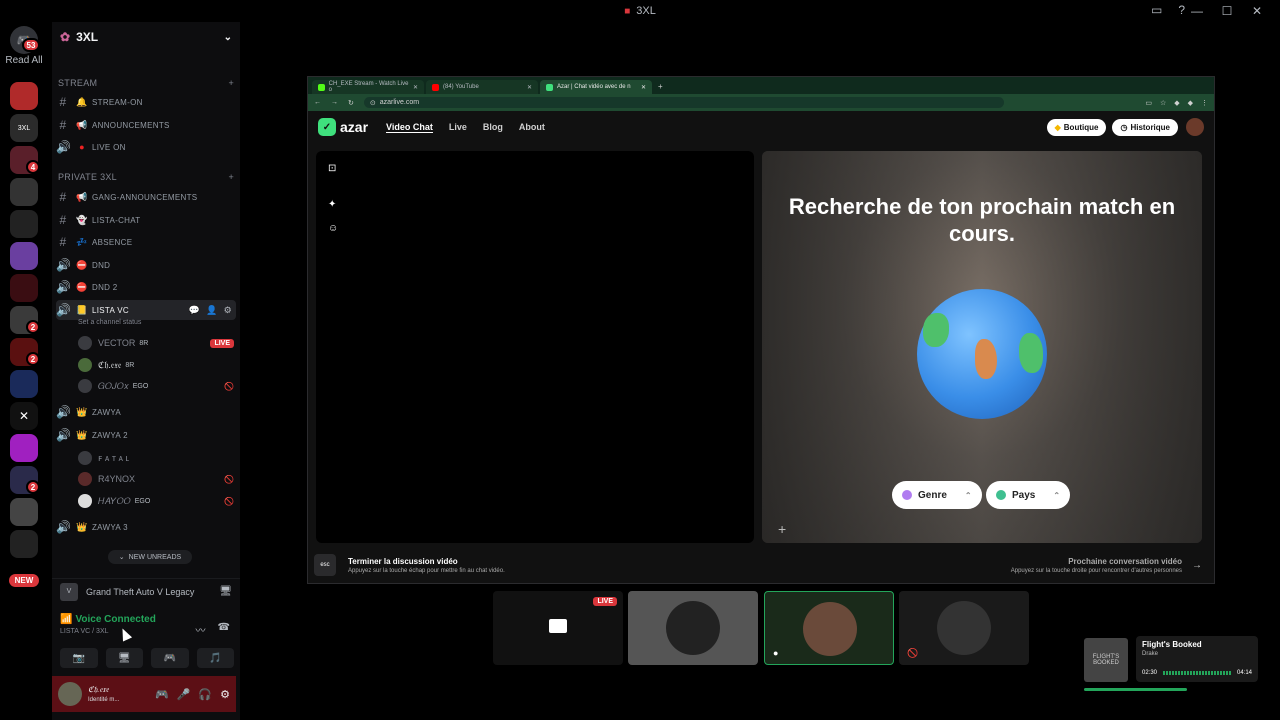 The width and height of the screenshot is (1280, 720). Describe the element at coordinates (146, 412) in the screenshot. I see `channel-zawya: 🔊 👑 ZAWYA` at that location.